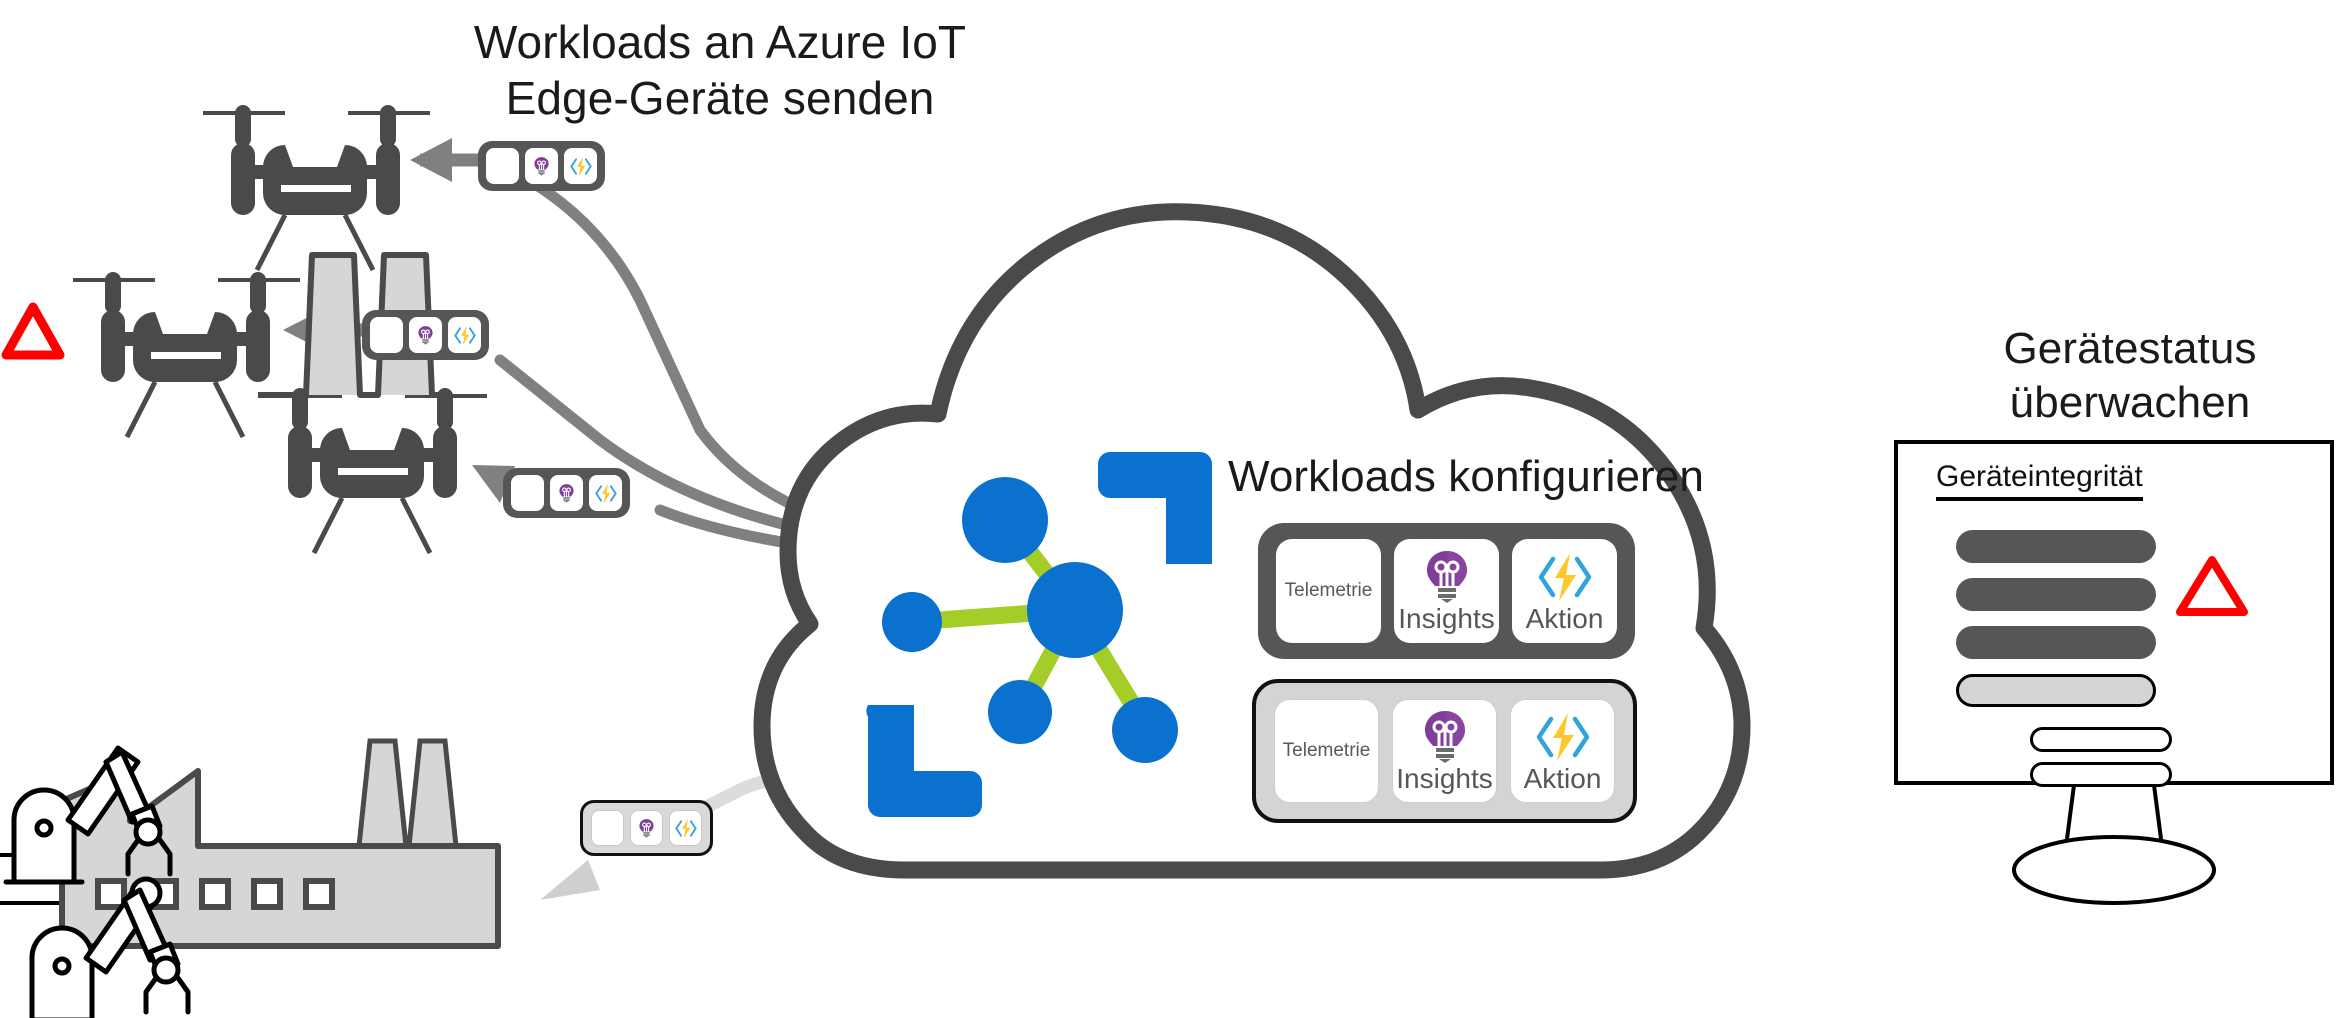 The height and width of the screenshot is (1018, 2347). I want to click on monitor-stand-layer, so click(2114, 844).